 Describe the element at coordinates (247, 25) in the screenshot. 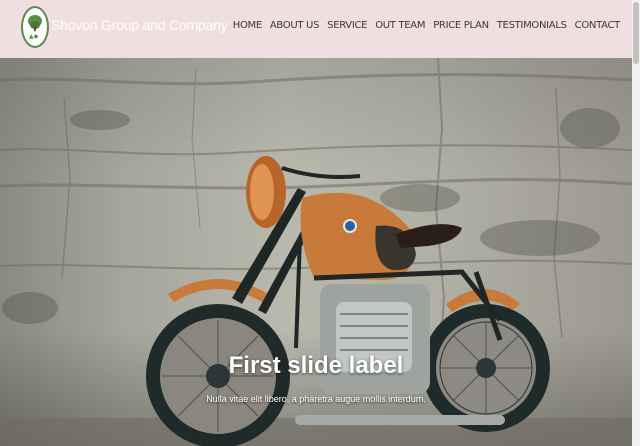

I see `nav-home: HOME` at that location.